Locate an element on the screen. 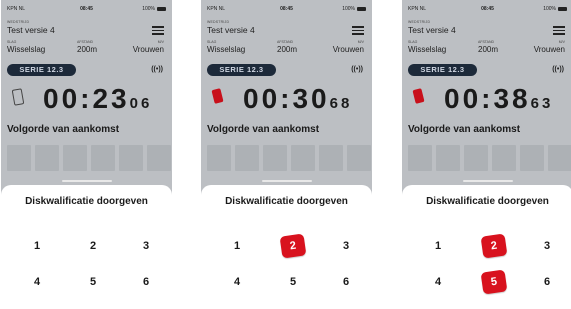 This screenshot has width=571, height=309. race-timer: 00:2306 is located at coordinates (97, 99).